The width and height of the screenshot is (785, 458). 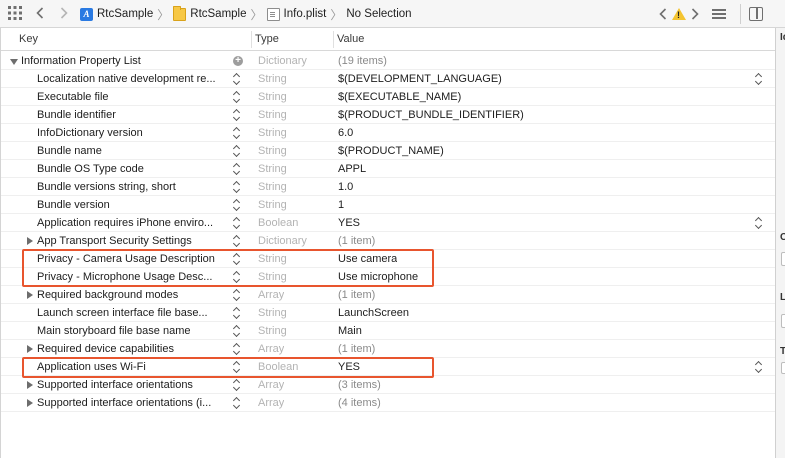 What do you see at coordinates (399, 97) in the screenshot?
I see `row-value: $(EXECUTABLE_NAME)` at bounding box center [399, 97].